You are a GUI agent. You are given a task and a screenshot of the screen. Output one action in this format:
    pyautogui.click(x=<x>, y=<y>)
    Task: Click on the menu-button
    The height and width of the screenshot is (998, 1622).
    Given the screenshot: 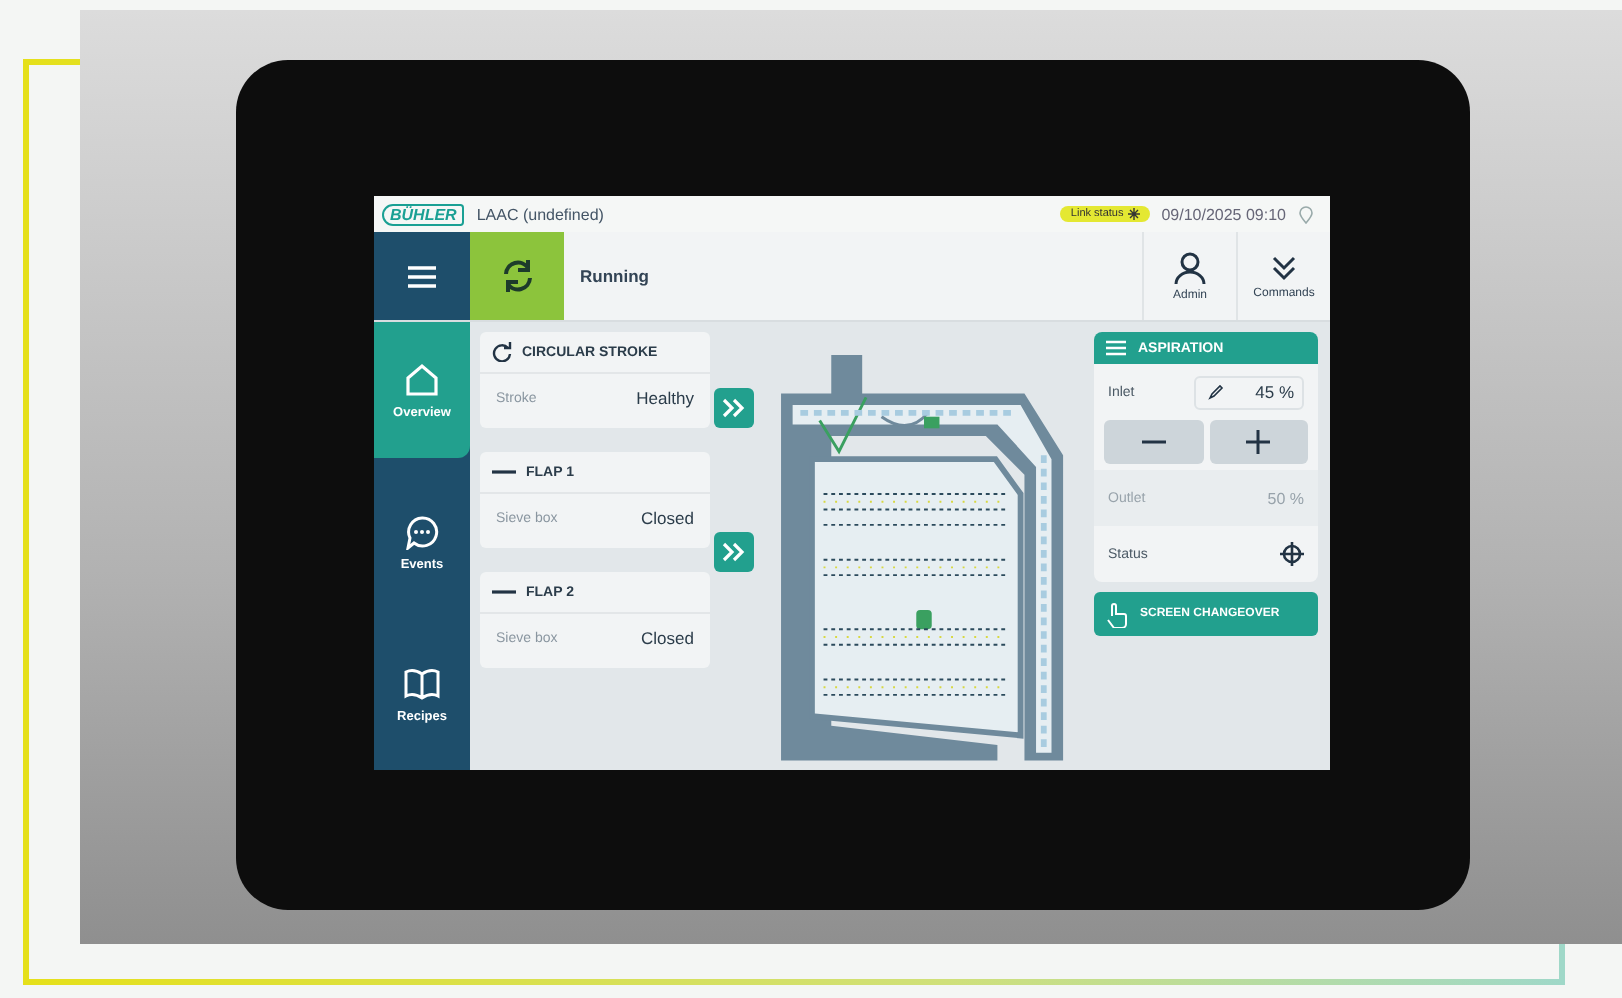 What is the action you would take?
    pyautogui.click(x=422, y=276)
    